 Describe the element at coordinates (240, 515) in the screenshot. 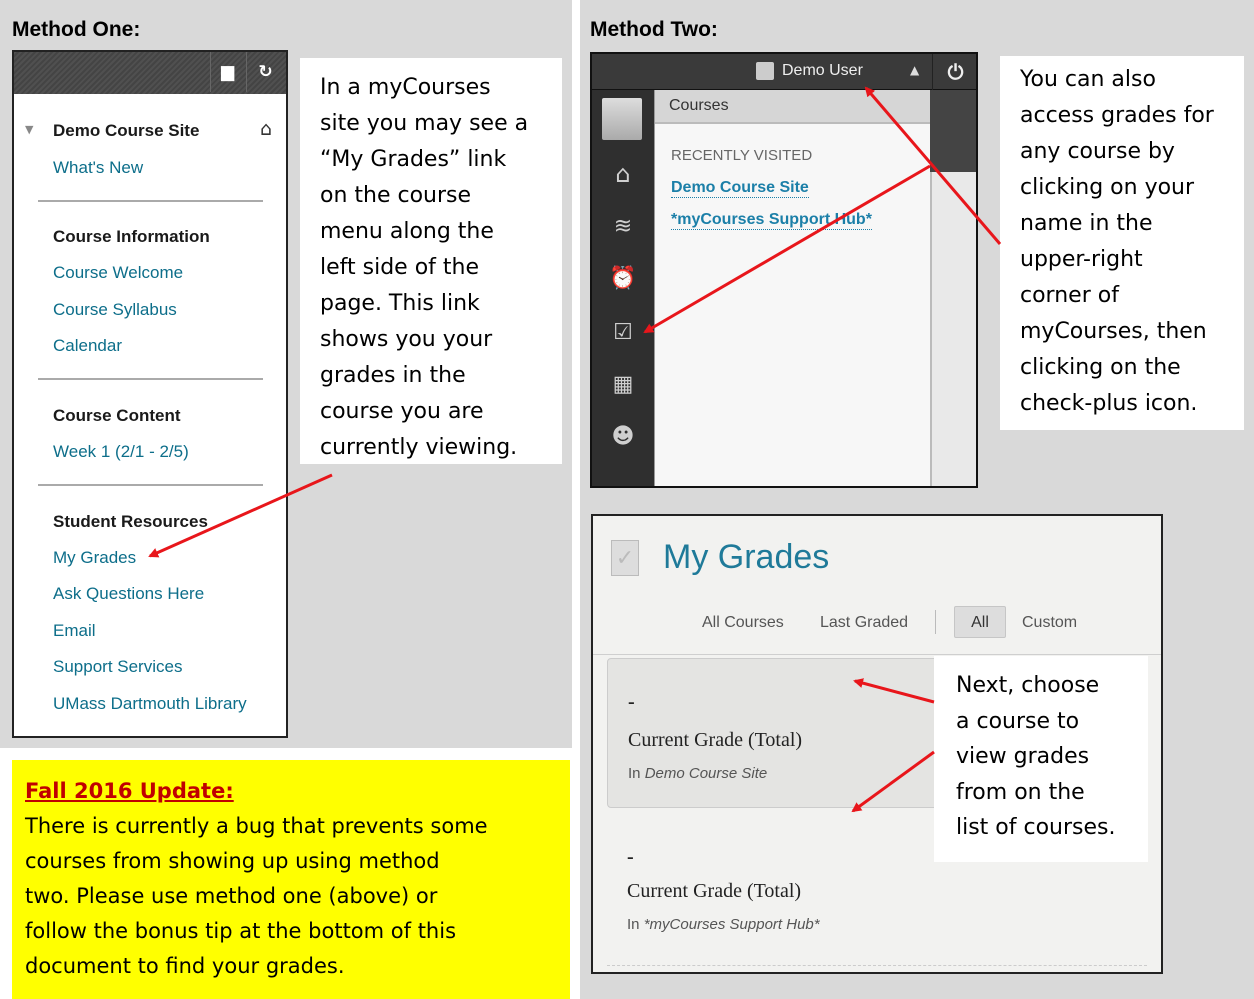

I see `arrow-to-my-grades-link` at that location.